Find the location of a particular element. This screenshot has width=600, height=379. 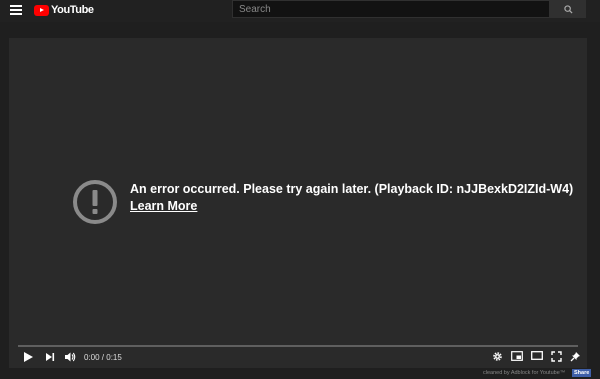

youtube-logo: YouTube is located at coordinates (64, 10).